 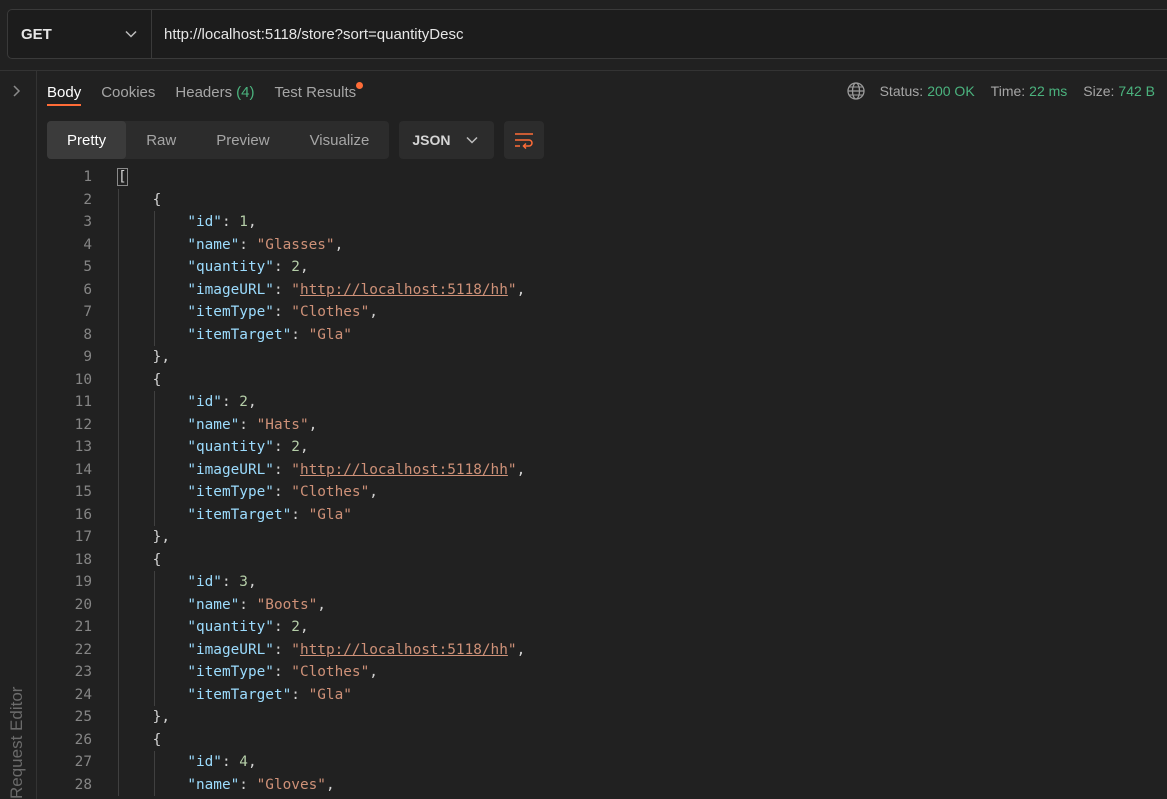 I want to click on request-editor-label-wrap: Request Editor, so click(x=18, y=739).